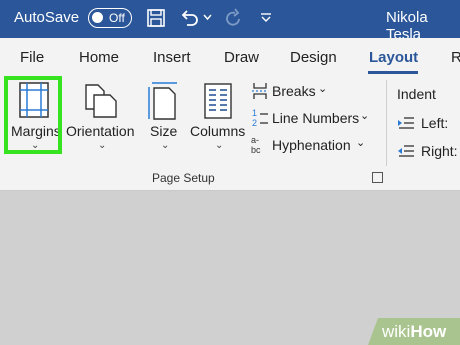  Describe the element at coordinates (97, 17) in the screenshot. I see `toggle-knob` at that location.